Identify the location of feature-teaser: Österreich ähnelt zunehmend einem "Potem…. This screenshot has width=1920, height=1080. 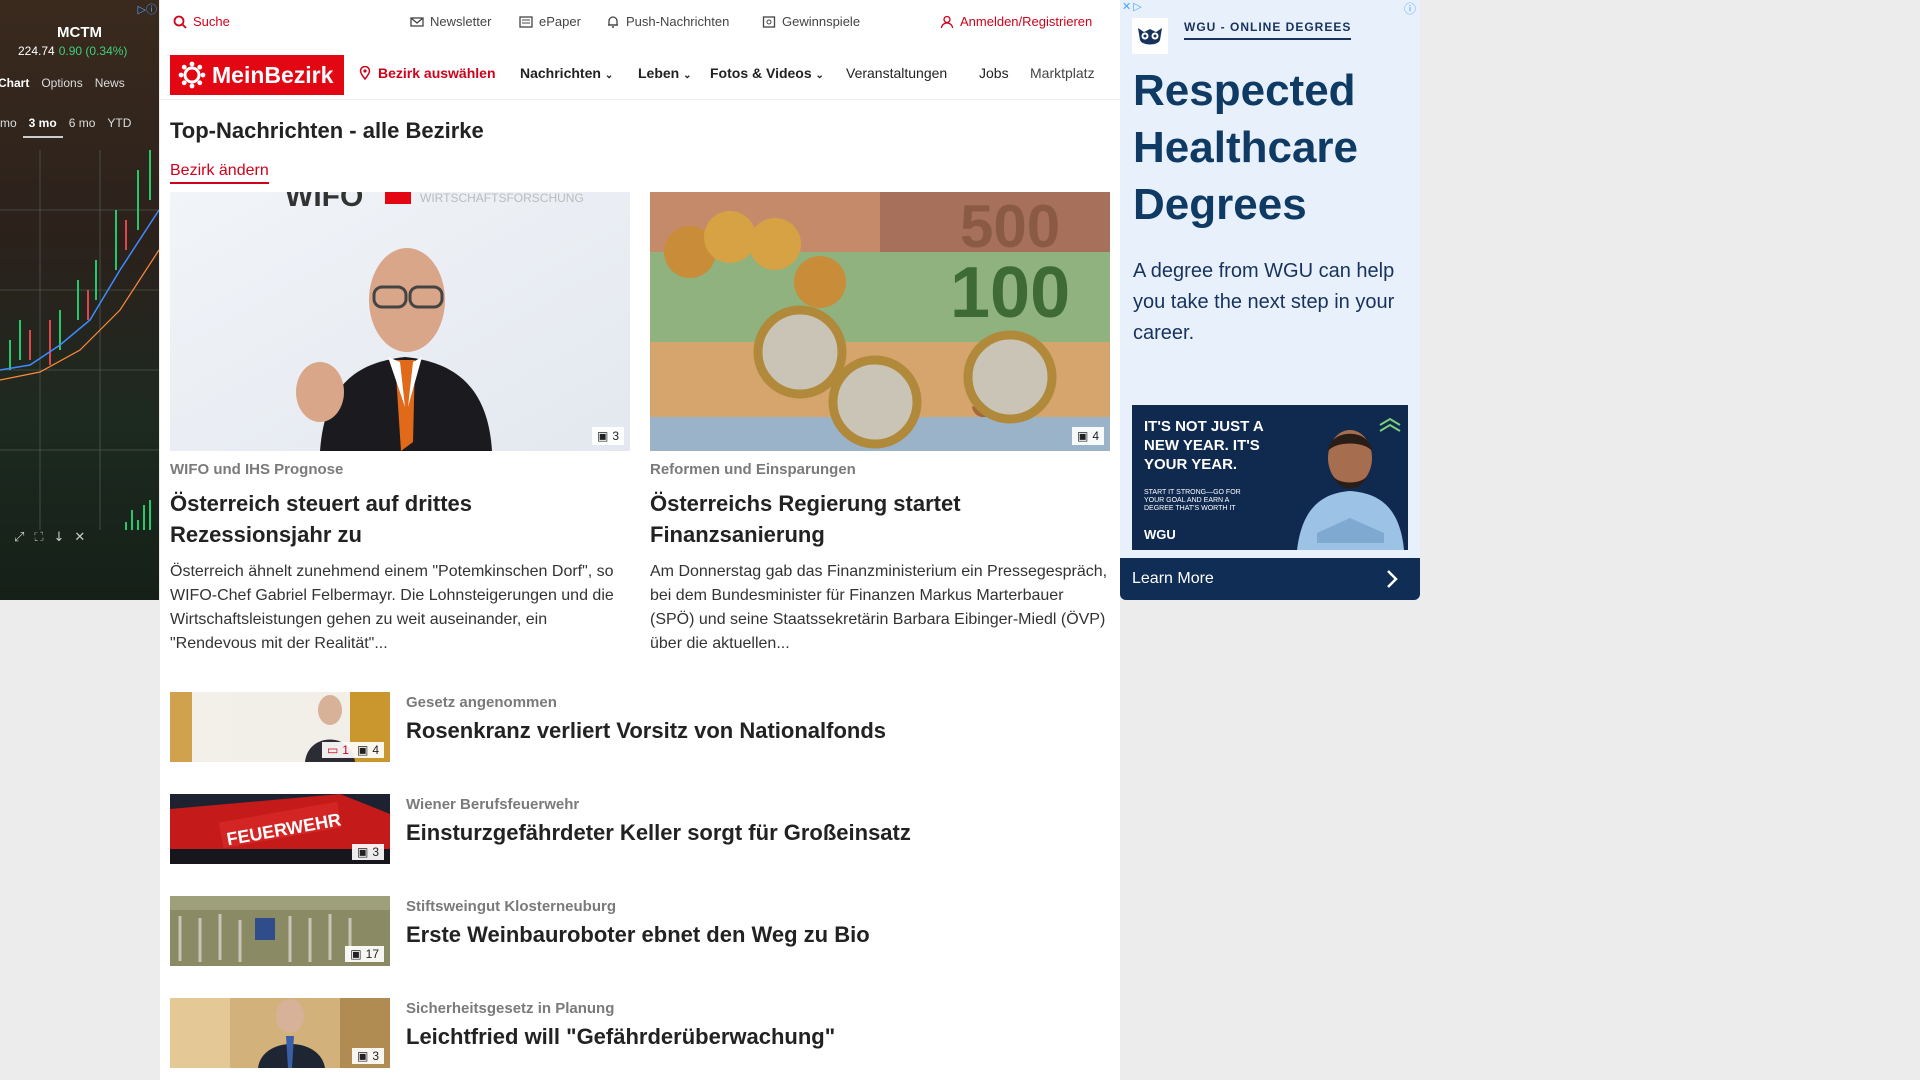
(392, 607).